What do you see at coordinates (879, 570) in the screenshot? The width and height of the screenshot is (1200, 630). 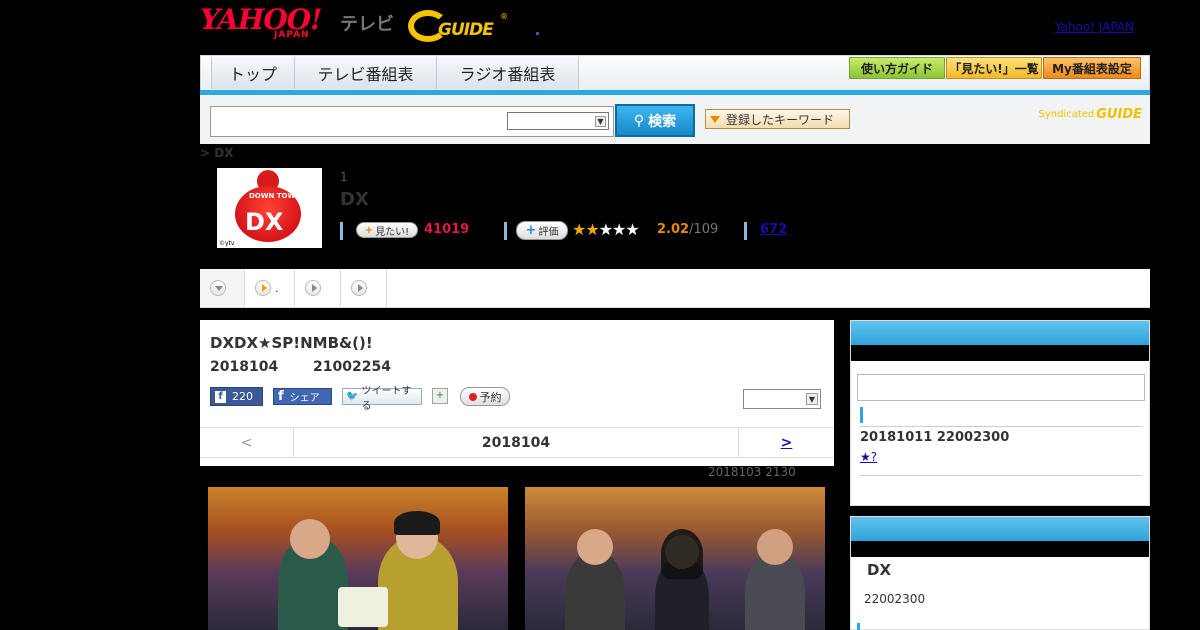 I see `related-program-title: DX` at bounding box center [879, 570].